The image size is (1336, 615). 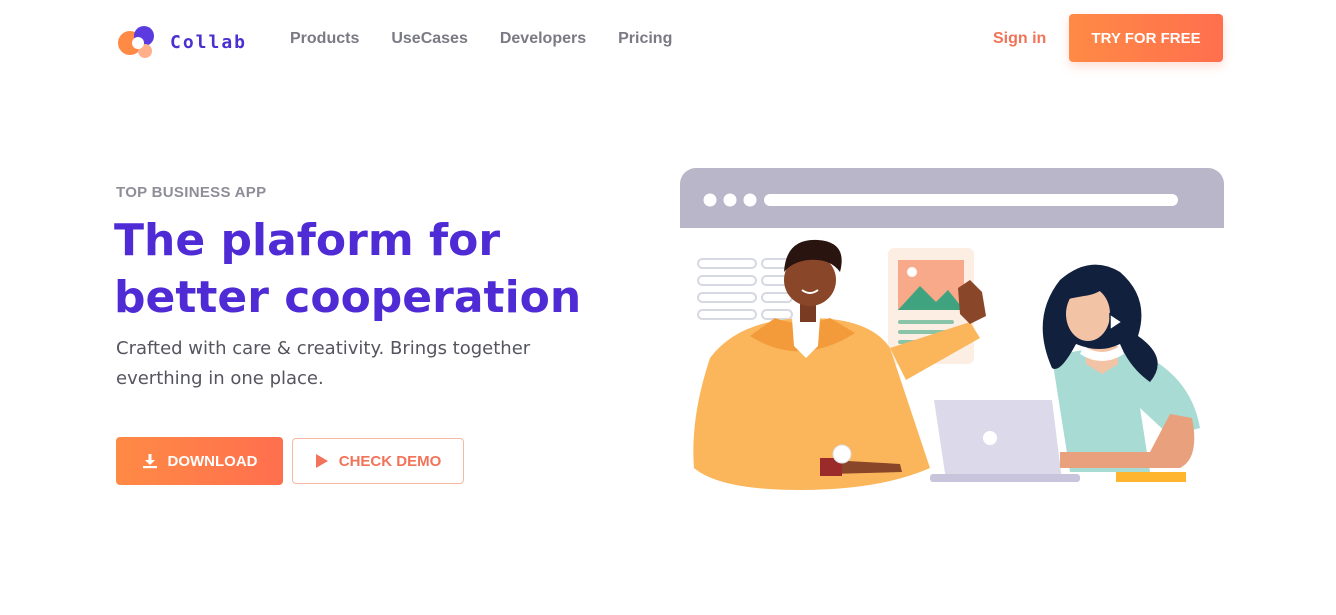 I want to click on hero-eyebrow: TOP BUSINESS APP, so click(x=191, y=192).